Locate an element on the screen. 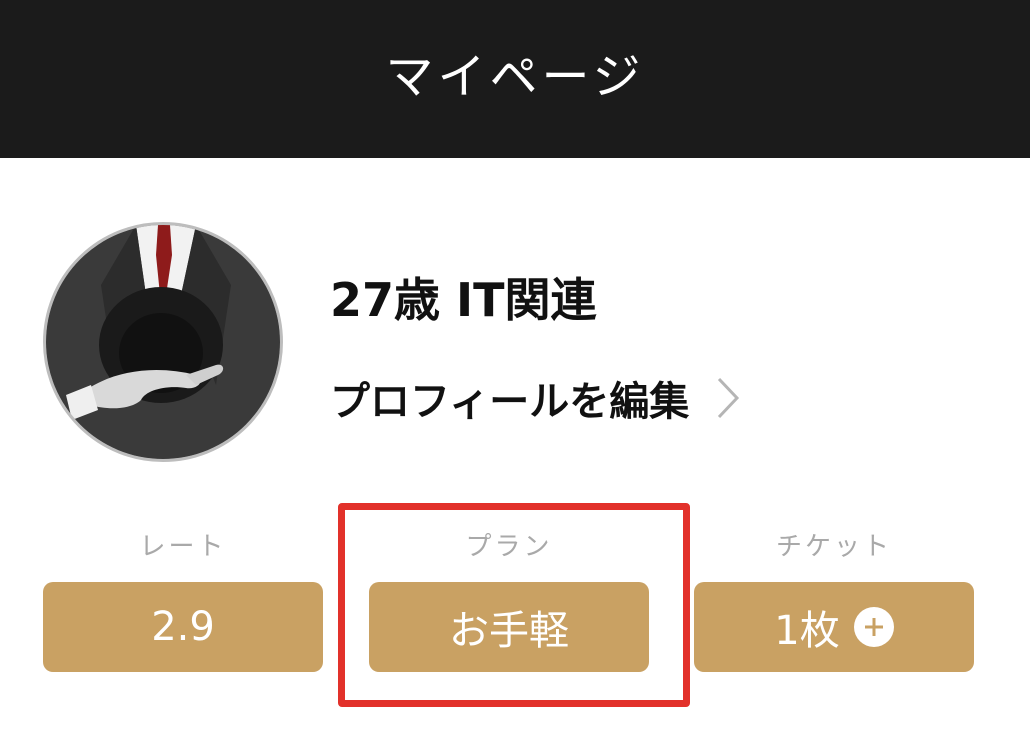 This screenshot has height=734, width=1030. plan-button: お手軽 is located at coordinates (509, 627).